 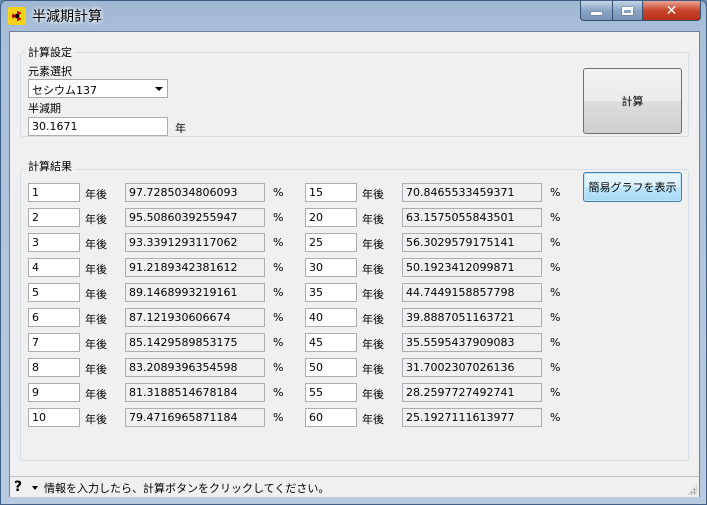 What do you see at coordinates (331, 367) in the screenshot?
I see `years-input: 50` at bounding box center [331, 367].